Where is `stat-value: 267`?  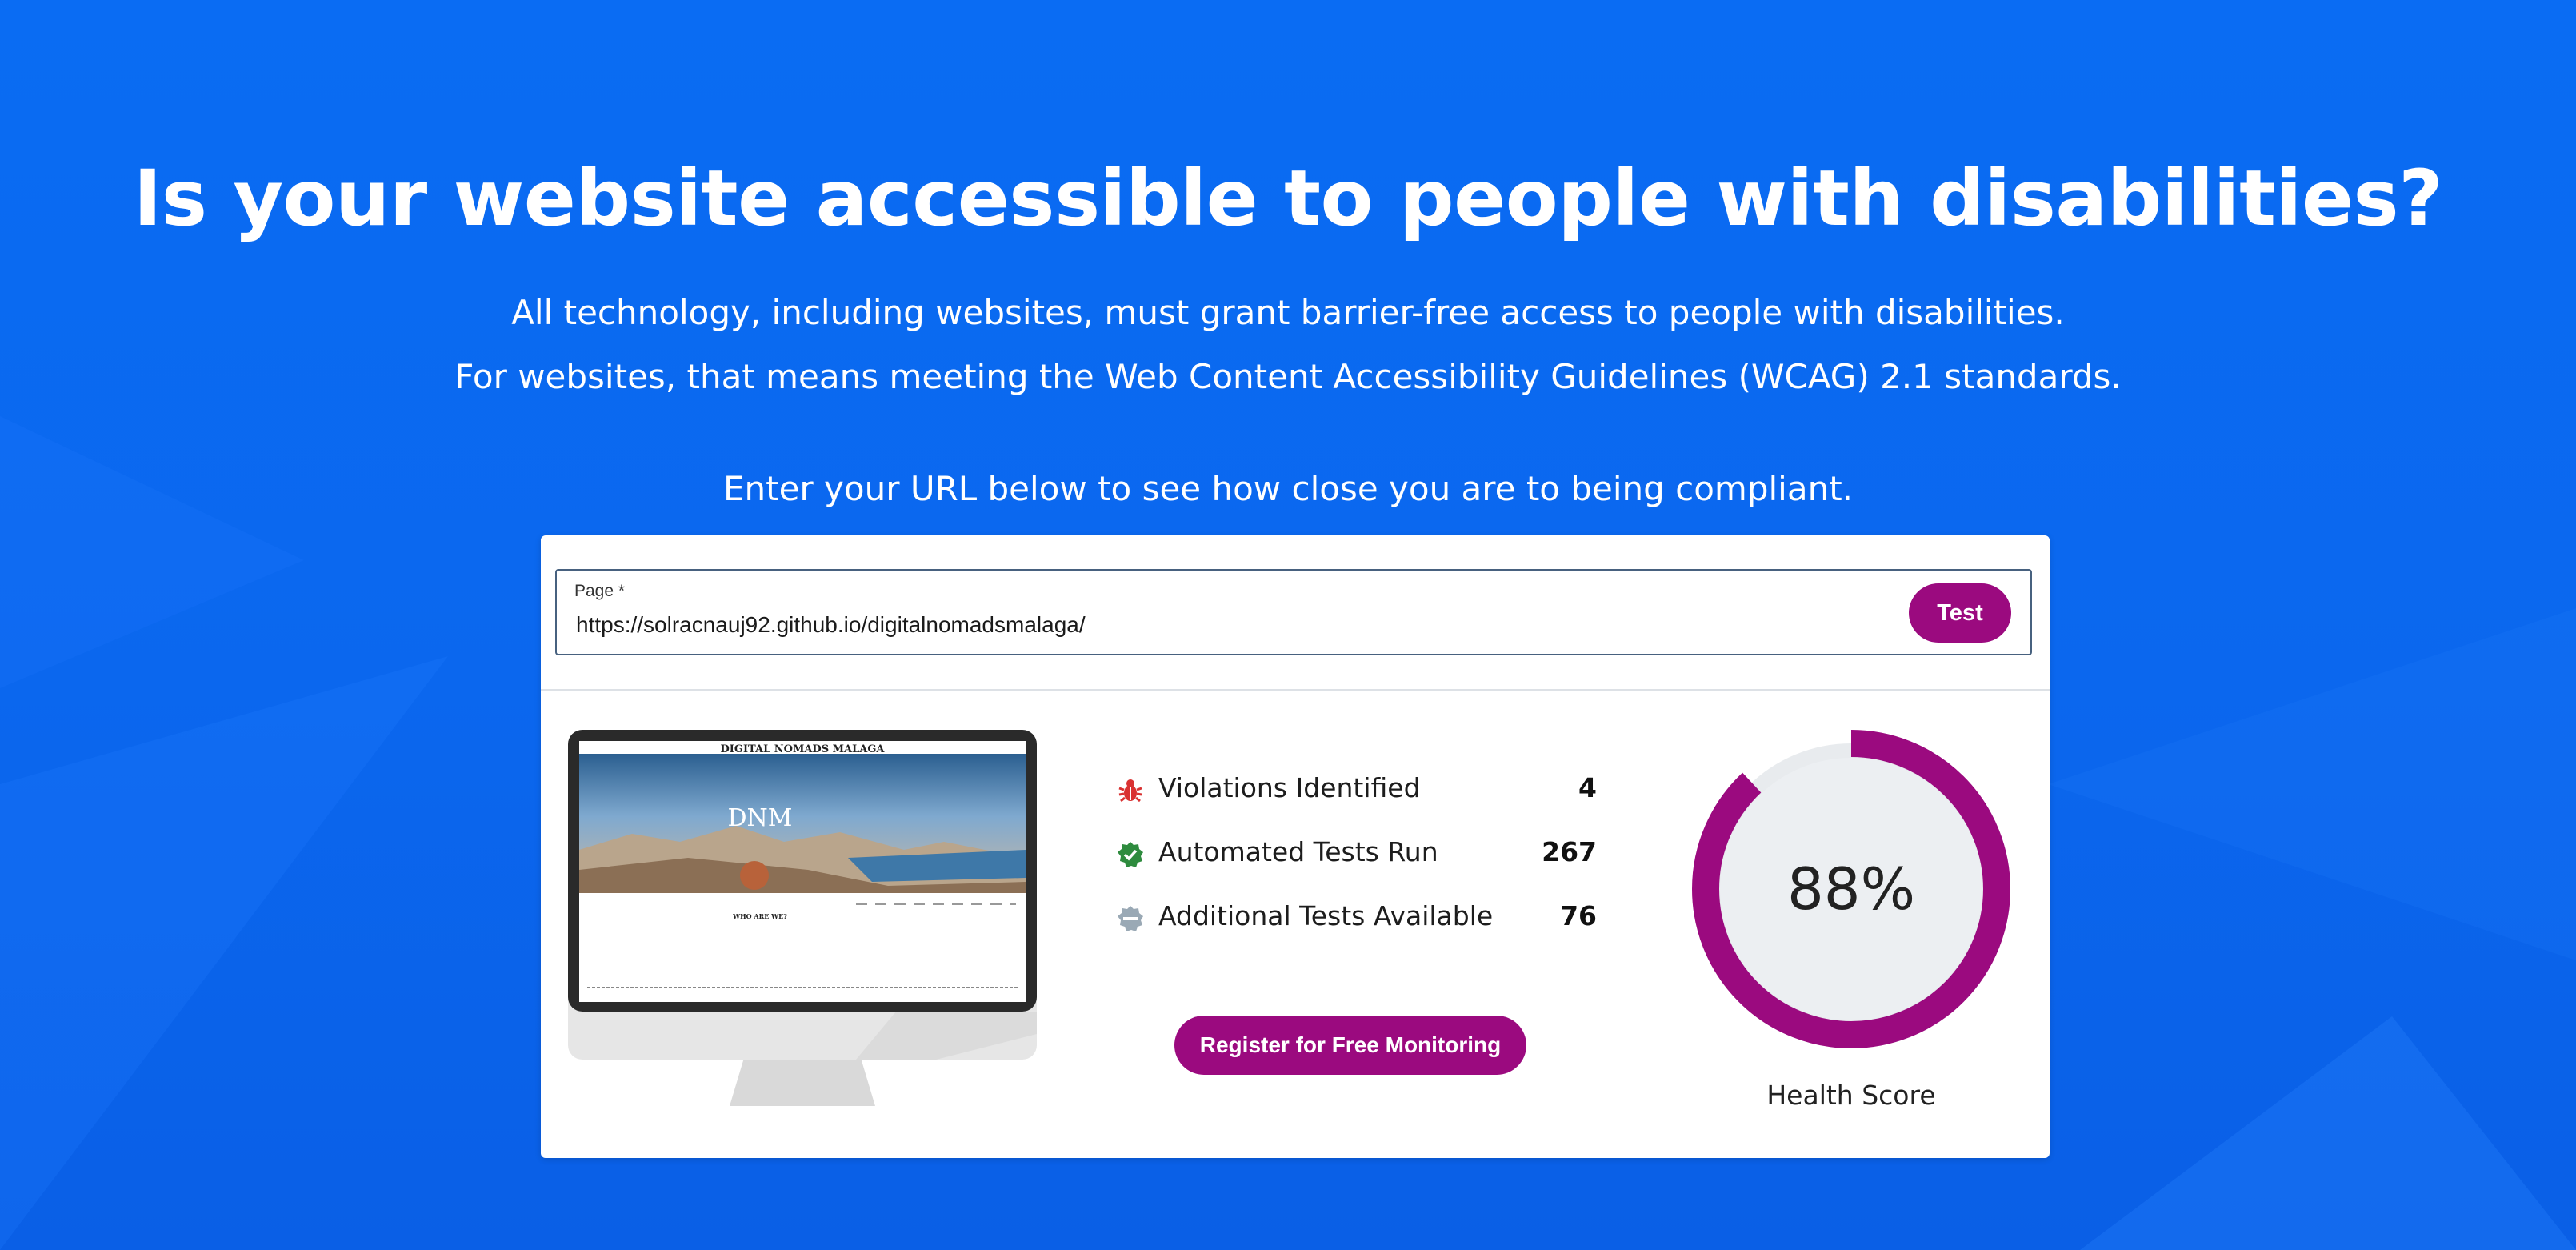
stat-value: 267 is located at coordinates (1569, 851).